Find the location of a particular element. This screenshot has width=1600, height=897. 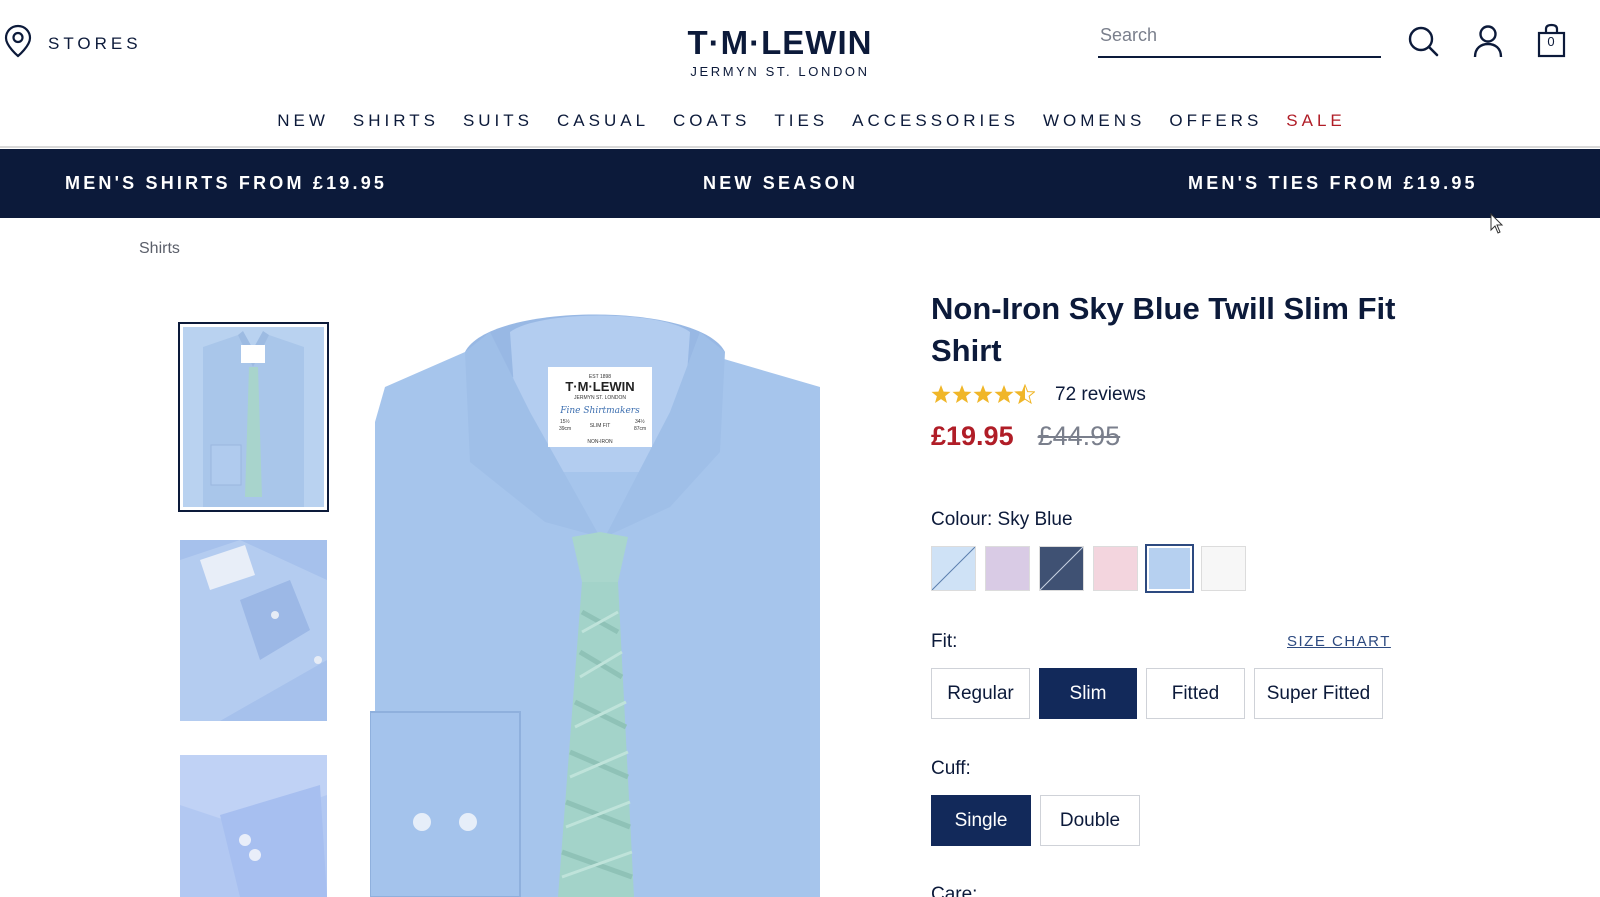

cuff-label: Cuff: is located at coordinates (951, 768).